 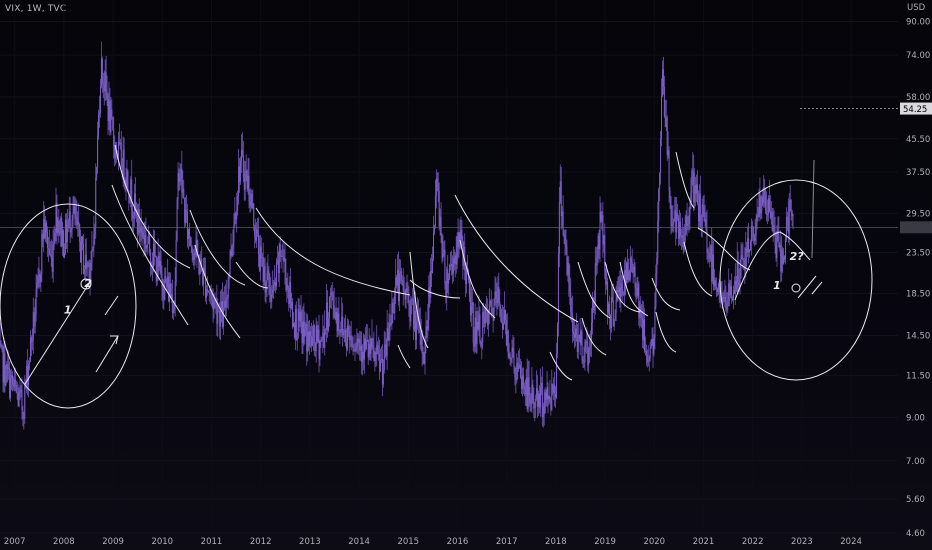 I want to click on y-tick-label: 45.50, so click(x=918, y=140).